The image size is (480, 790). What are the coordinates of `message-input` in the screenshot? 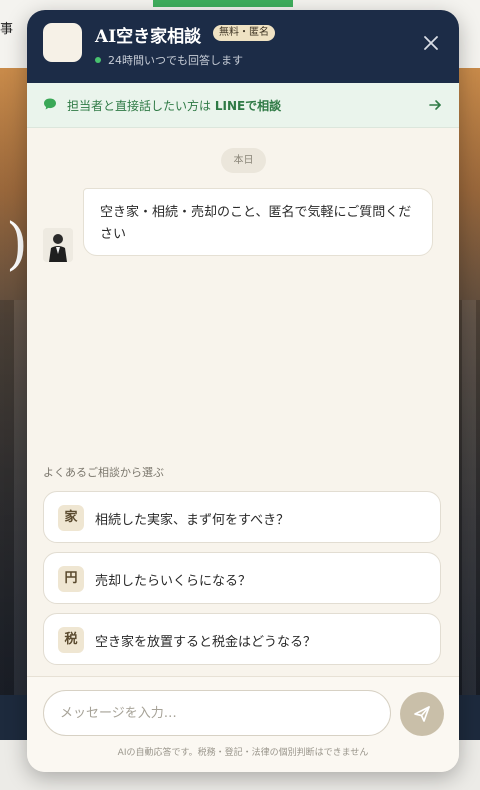 It's located at (217, 713).